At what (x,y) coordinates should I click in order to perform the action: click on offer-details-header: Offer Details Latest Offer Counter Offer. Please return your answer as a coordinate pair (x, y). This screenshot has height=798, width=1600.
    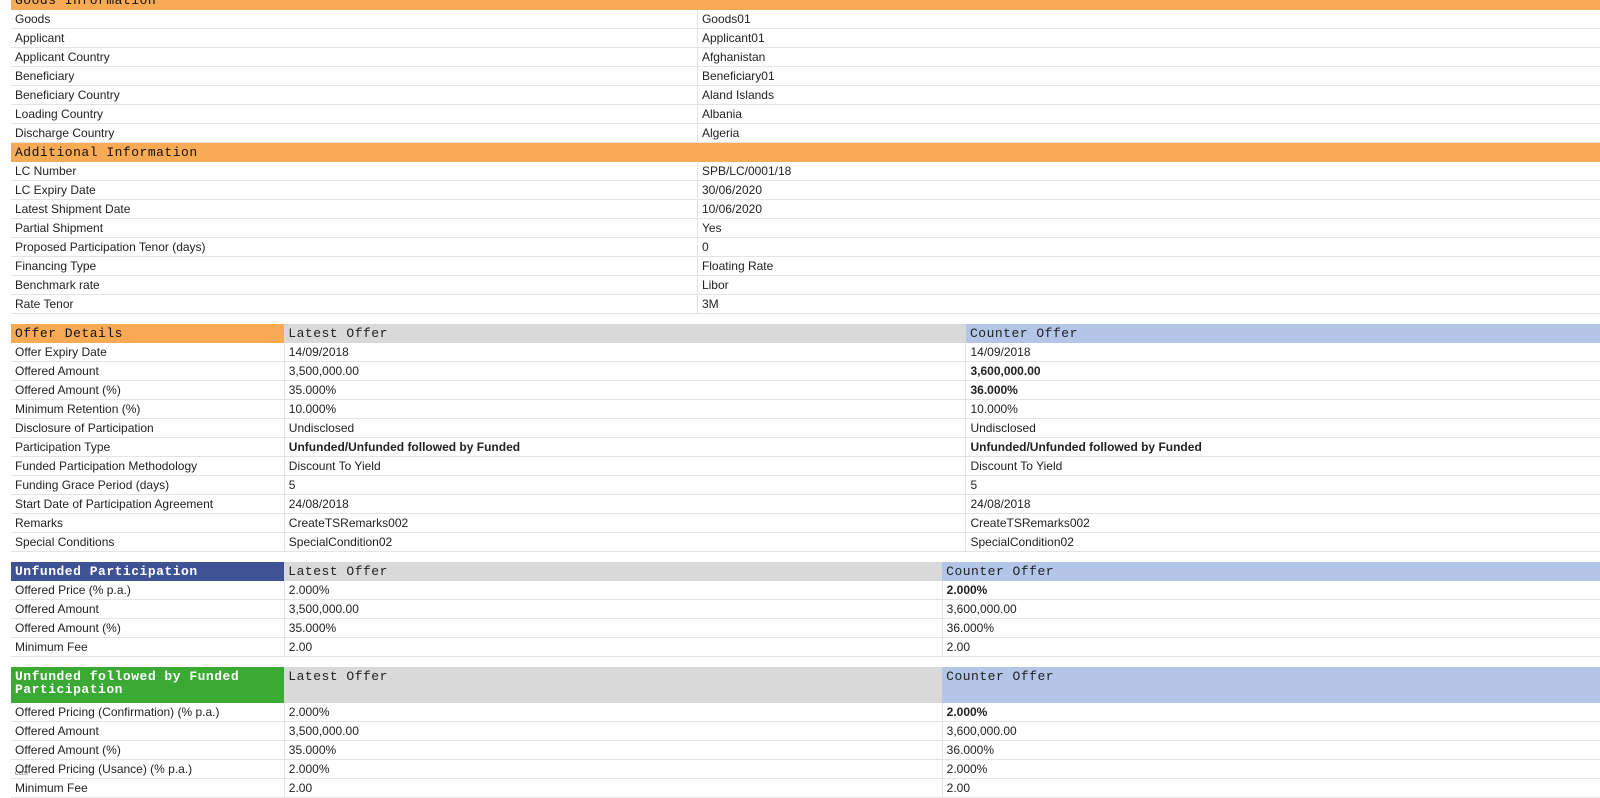
    Looking at the image, I should click on (805, 333).